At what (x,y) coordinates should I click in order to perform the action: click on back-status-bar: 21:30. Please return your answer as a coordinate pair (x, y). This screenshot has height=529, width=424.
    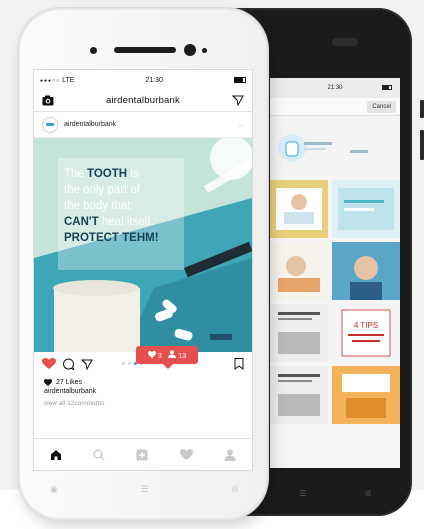
    Looking at the image, I should click on (335, 88).